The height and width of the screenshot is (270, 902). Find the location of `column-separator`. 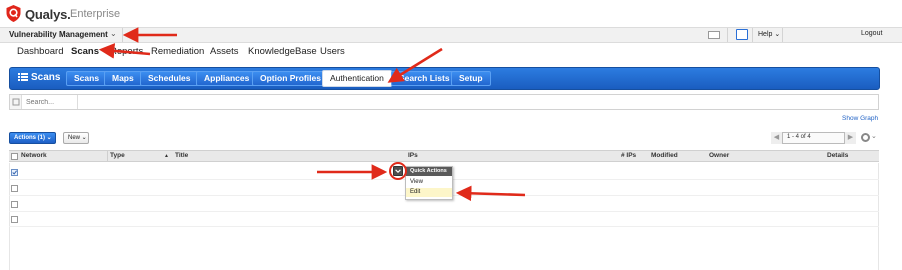

column-separator is located at coordinates (107, 156).